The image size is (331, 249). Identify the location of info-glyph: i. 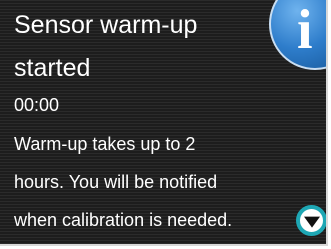
(305, 30).